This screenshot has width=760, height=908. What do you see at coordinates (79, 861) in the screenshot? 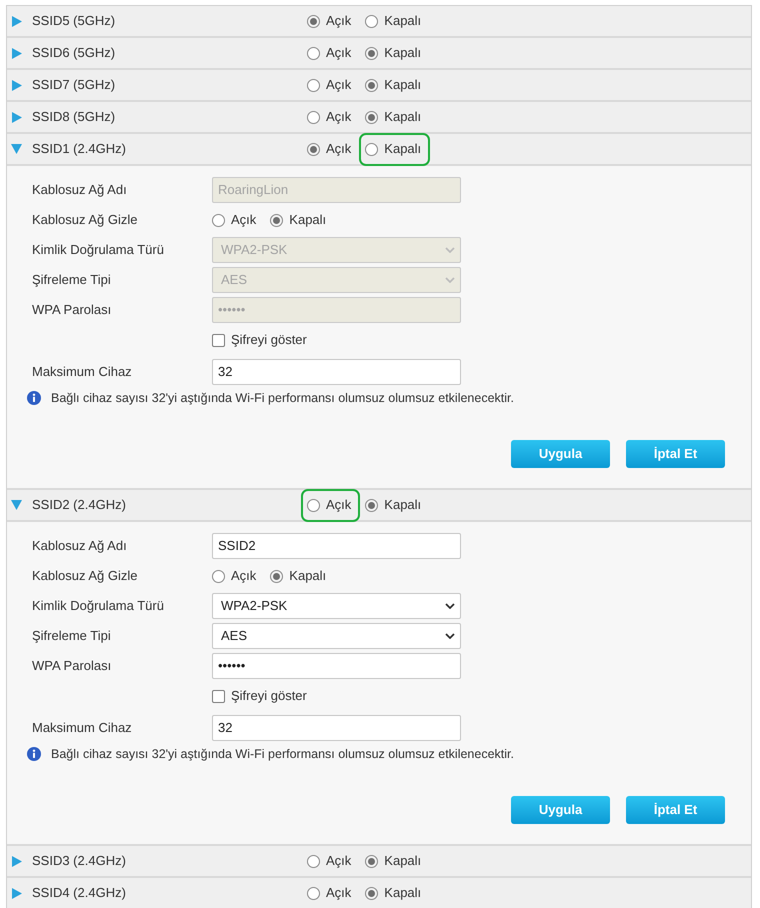
I see `section-title: SSID3 (2.4GHz)` at bounding box center [79, 861].